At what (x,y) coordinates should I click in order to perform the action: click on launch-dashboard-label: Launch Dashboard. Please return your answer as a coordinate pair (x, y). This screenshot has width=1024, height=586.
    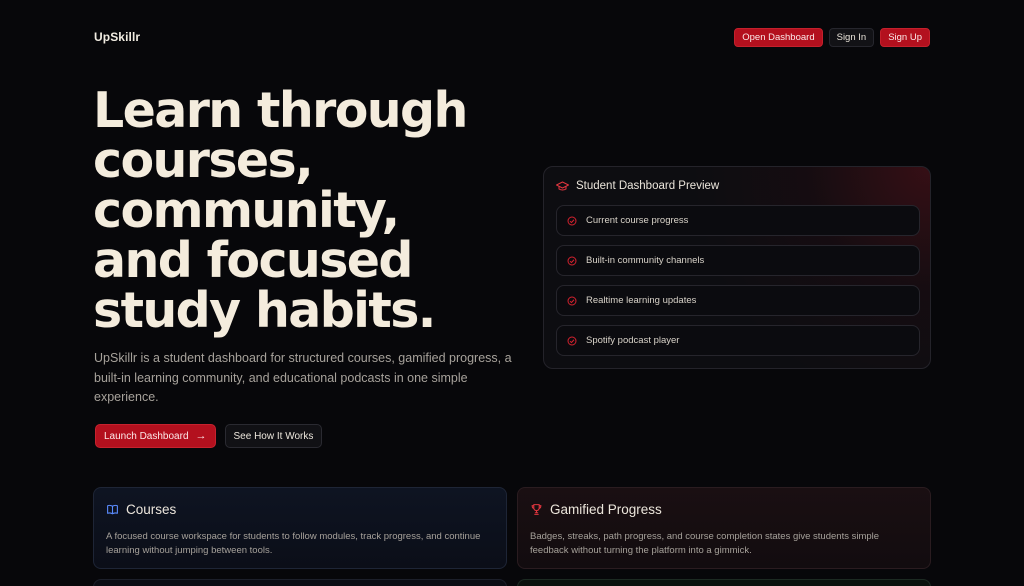
    Looking at the image, I should click on (146, 436).